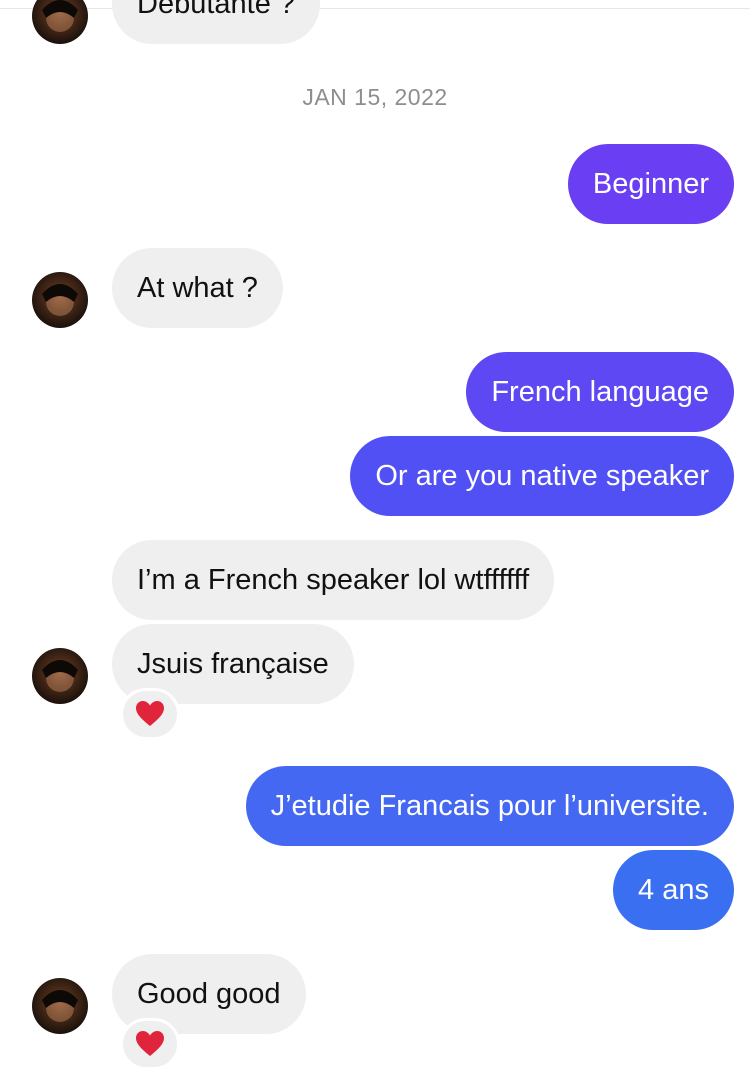  What do you see at coordinates (489, 806) in the screenshot?
I see `message-bubble: J’etudie Francais pour l’universite.` at bounding box center [489, 806].